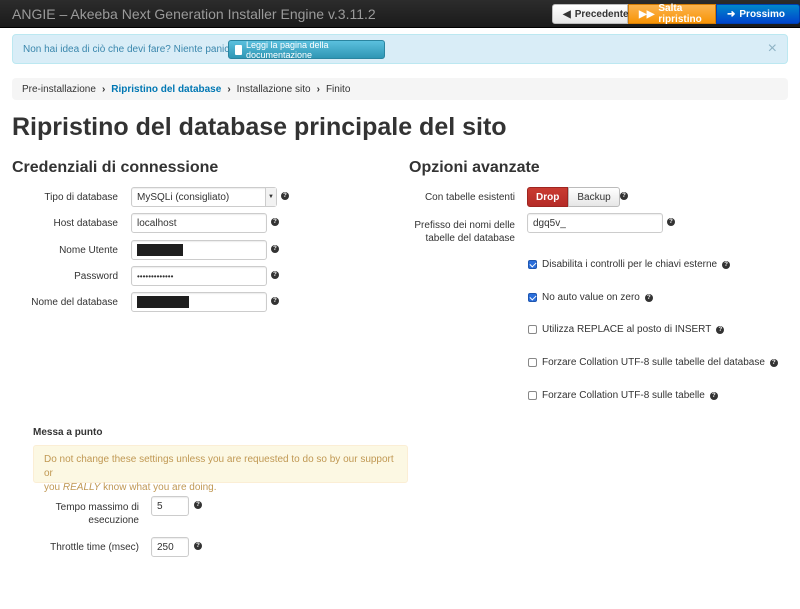  Describe the element at coordinates (549, 223) in the screenshot. I see `prefix-value: dgq5v_` at that location.